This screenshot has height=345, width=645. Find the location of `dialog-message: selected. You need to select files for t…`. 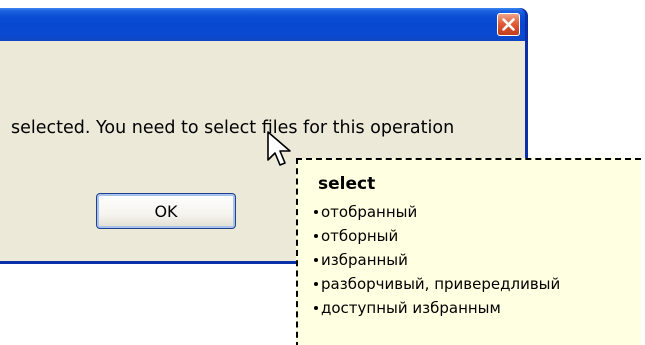

dialog-message: selected. You need to select files for t… is located at coordinates (233, 128).